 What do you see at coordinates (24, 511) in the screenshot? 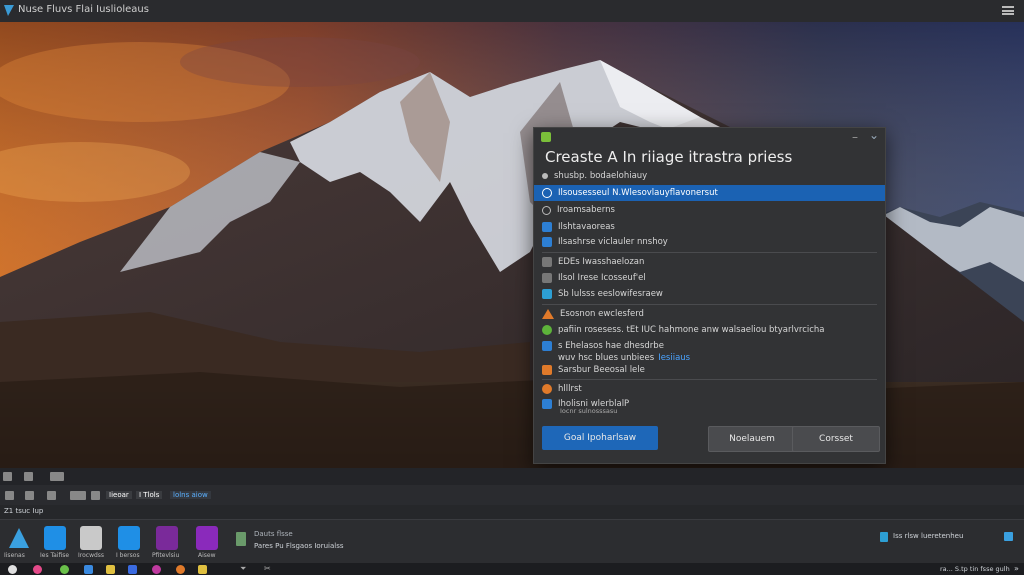
I see `section-label: Z1 tsuc Iup` at bounding box center [24, 511].